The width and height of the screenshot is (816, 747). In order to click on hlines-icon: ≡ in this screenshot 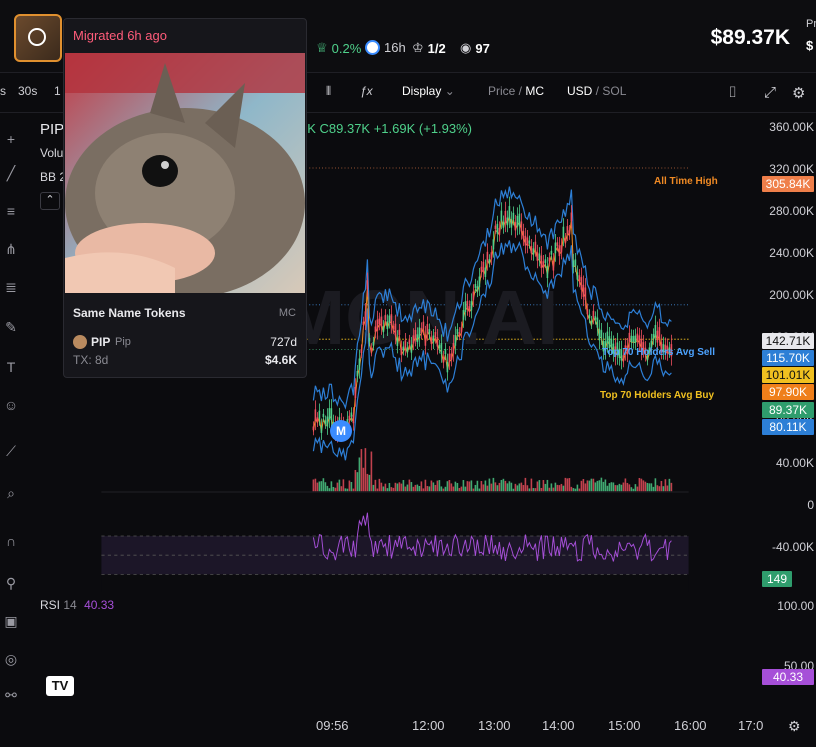, I will do `click(11, 211)`.